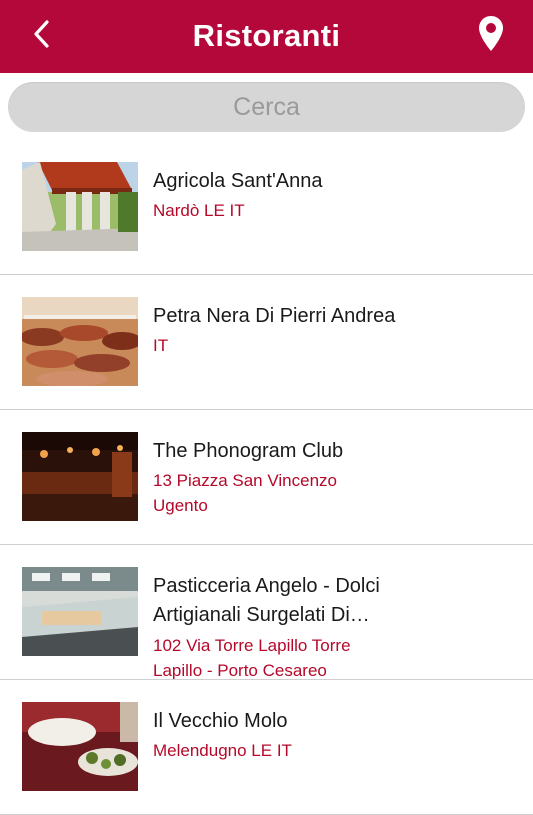 Image resolution: width=533 pixels, height=815 pixels. I want to click on search-input, so click(266, 107).